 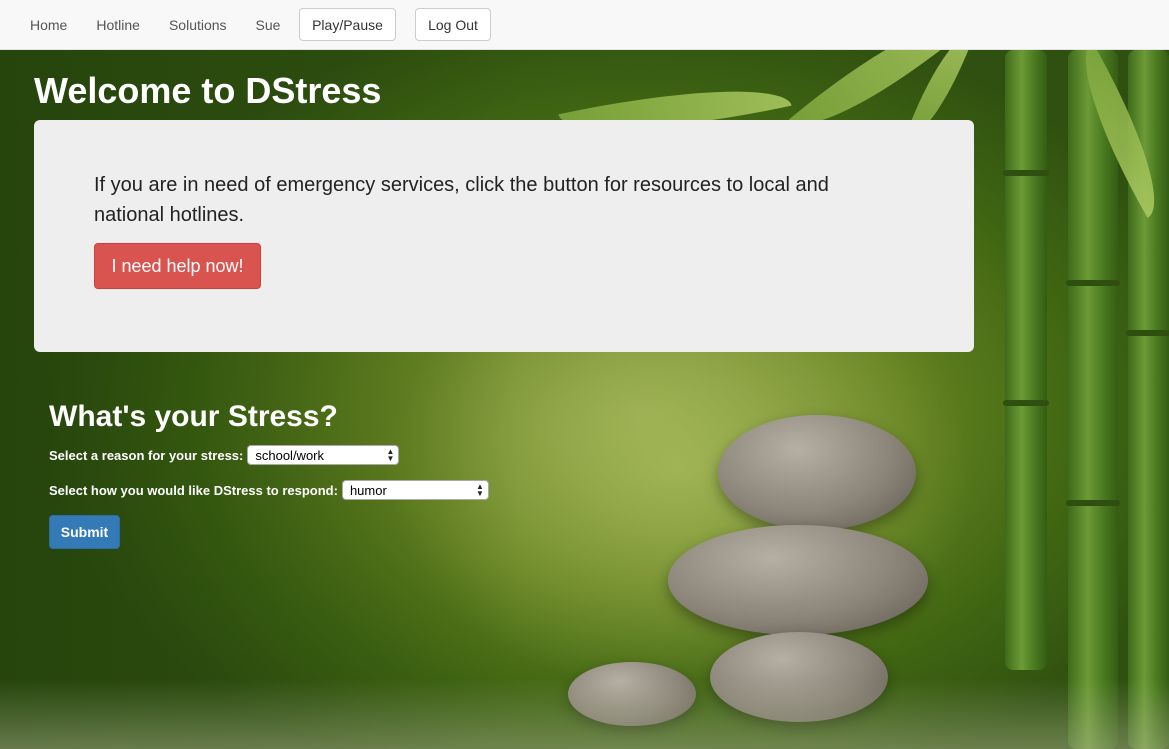 What do you see at coordinates (453, 24) in the screenshot?
I see `logout-button: Log Out` at bounding box center [453, 24].